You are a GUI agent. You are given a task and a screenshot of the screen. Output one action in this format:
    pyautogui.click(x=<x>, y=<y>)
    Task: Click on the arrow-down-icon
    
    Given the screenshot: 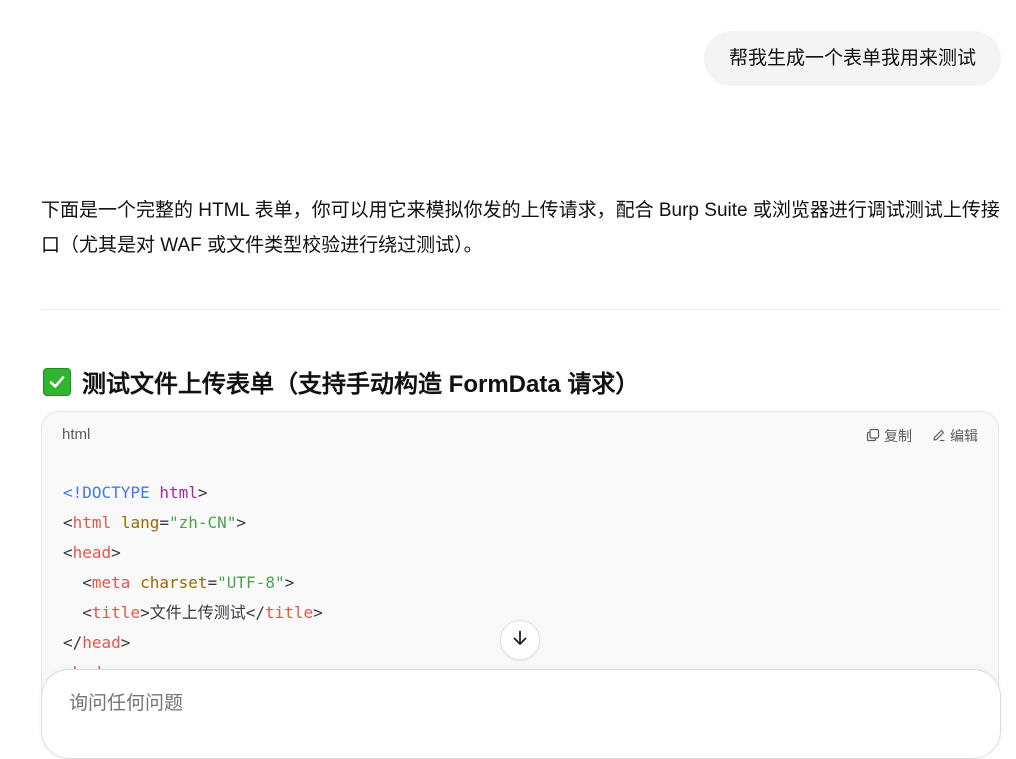 What is the action you would take?
    pyautogui.click(x=520, y=640)
    